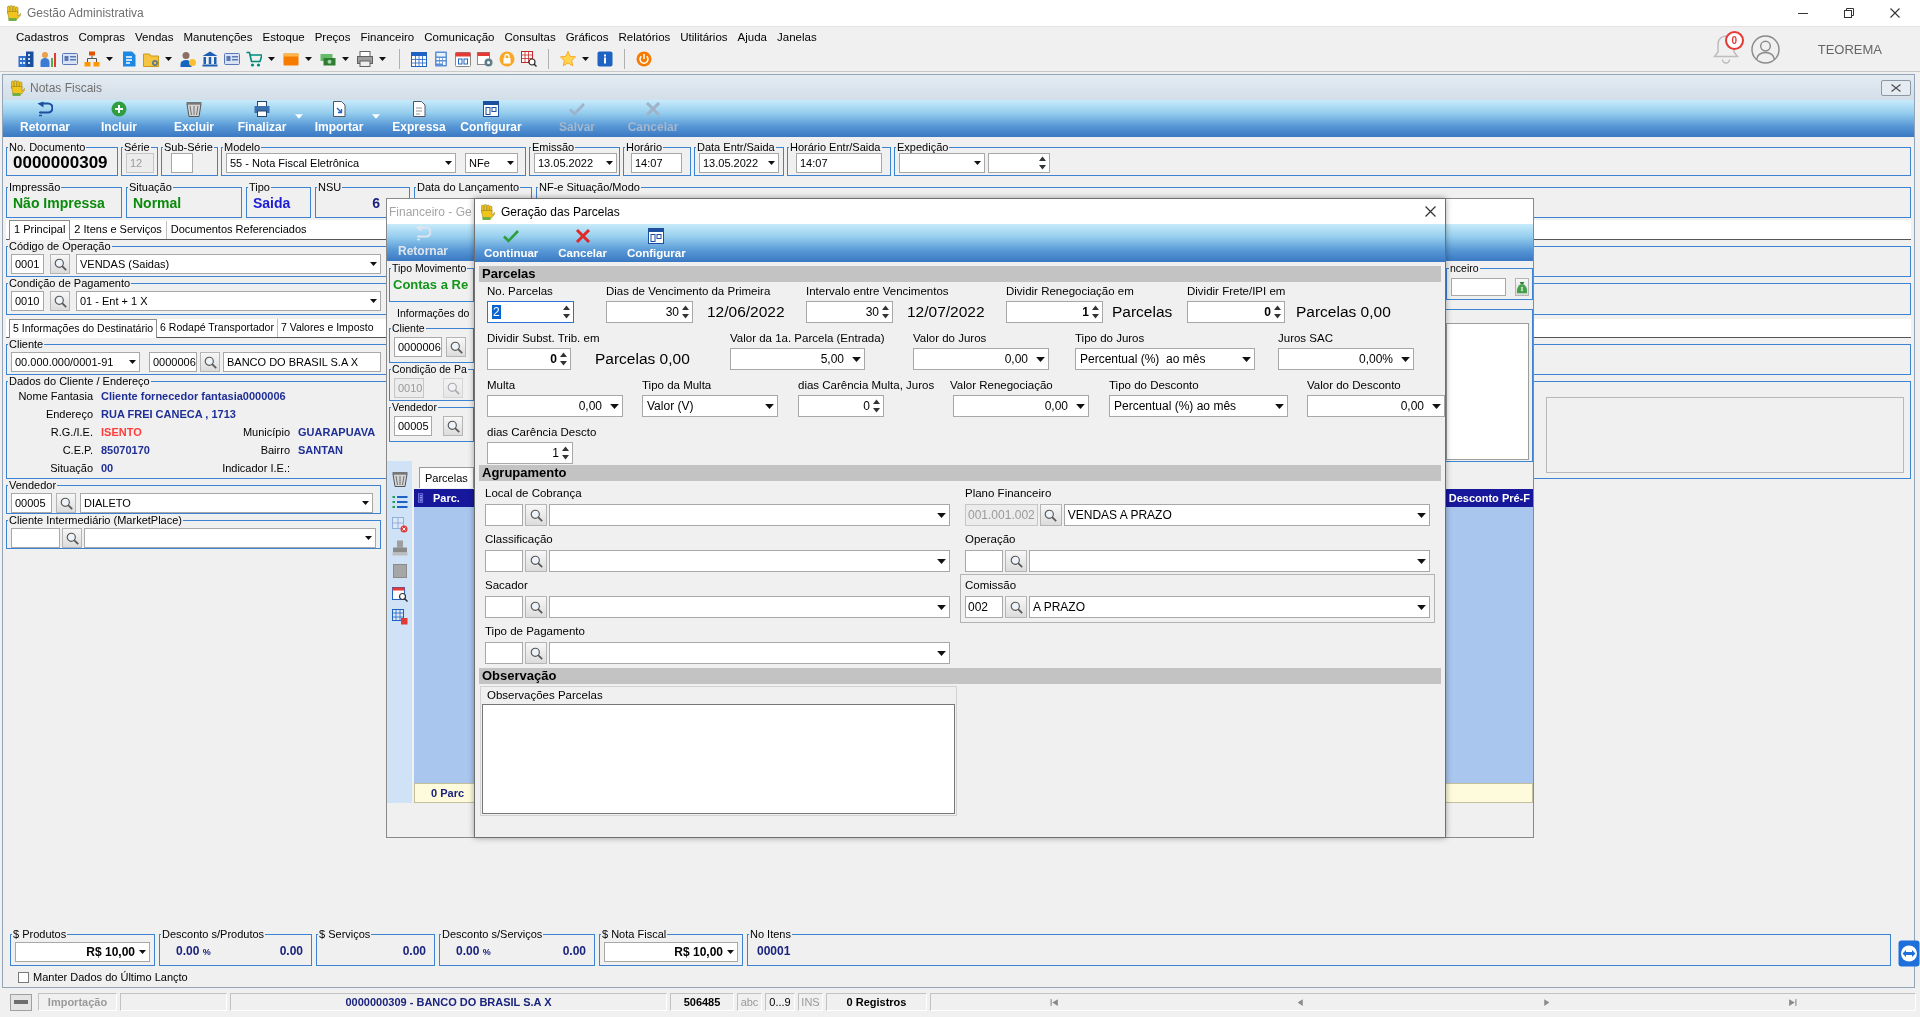  Describe the element at coordinates (40, 230) in the screenshot. I see `tab: 1 Principal` at that location.